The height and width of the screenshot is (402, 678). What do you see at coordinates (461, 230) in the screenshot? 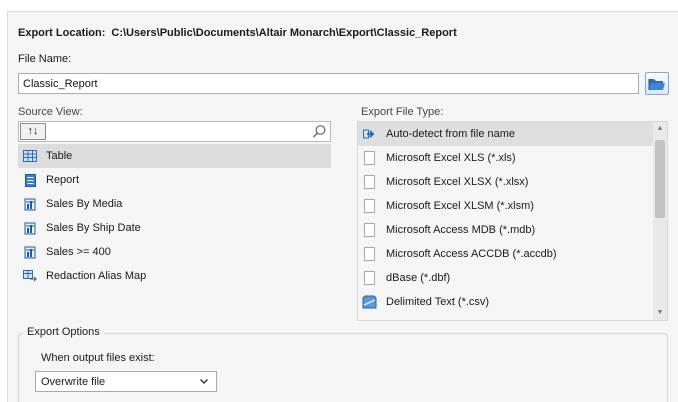
I see `file-type-item-label: Microsoft Access MDB (*.mdb)` at bounding box center [461, 230].